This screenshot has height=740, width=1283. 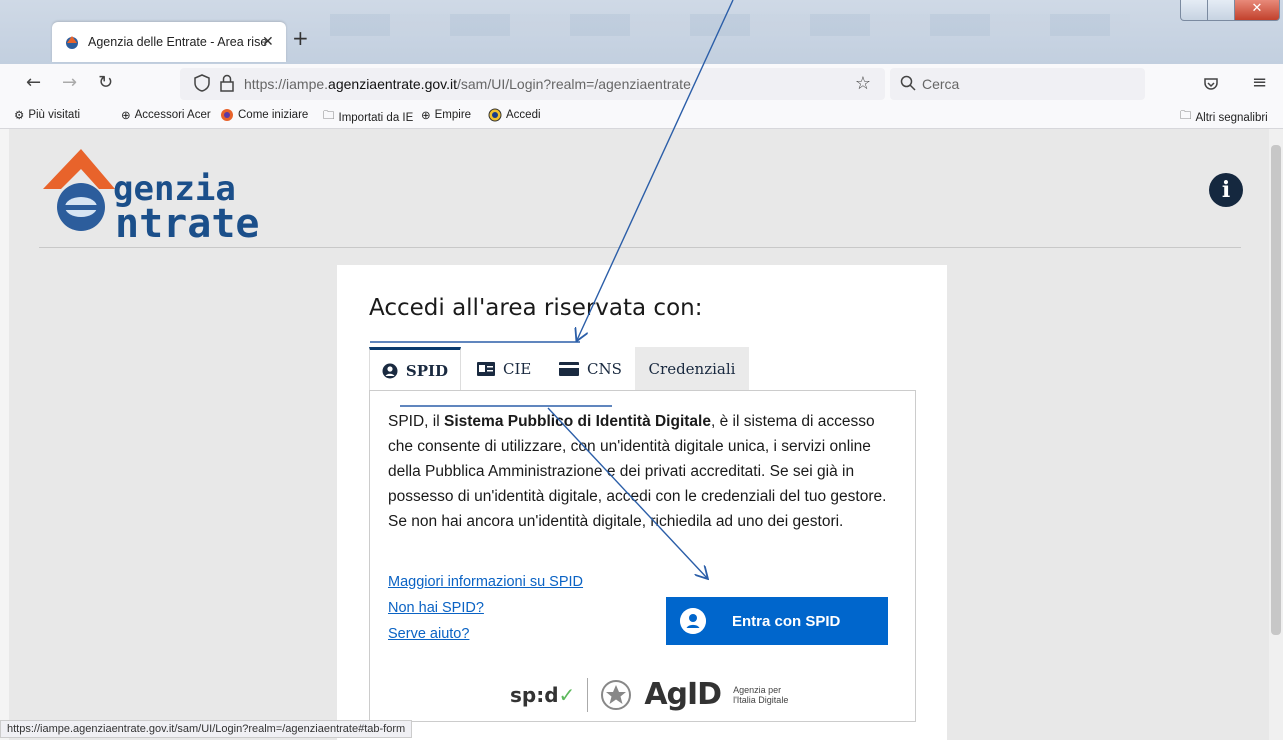 What do you see at coordinates (300, 38) in the screenshot?
I see `new-tab-button: +` at bounding box center [300, 38].